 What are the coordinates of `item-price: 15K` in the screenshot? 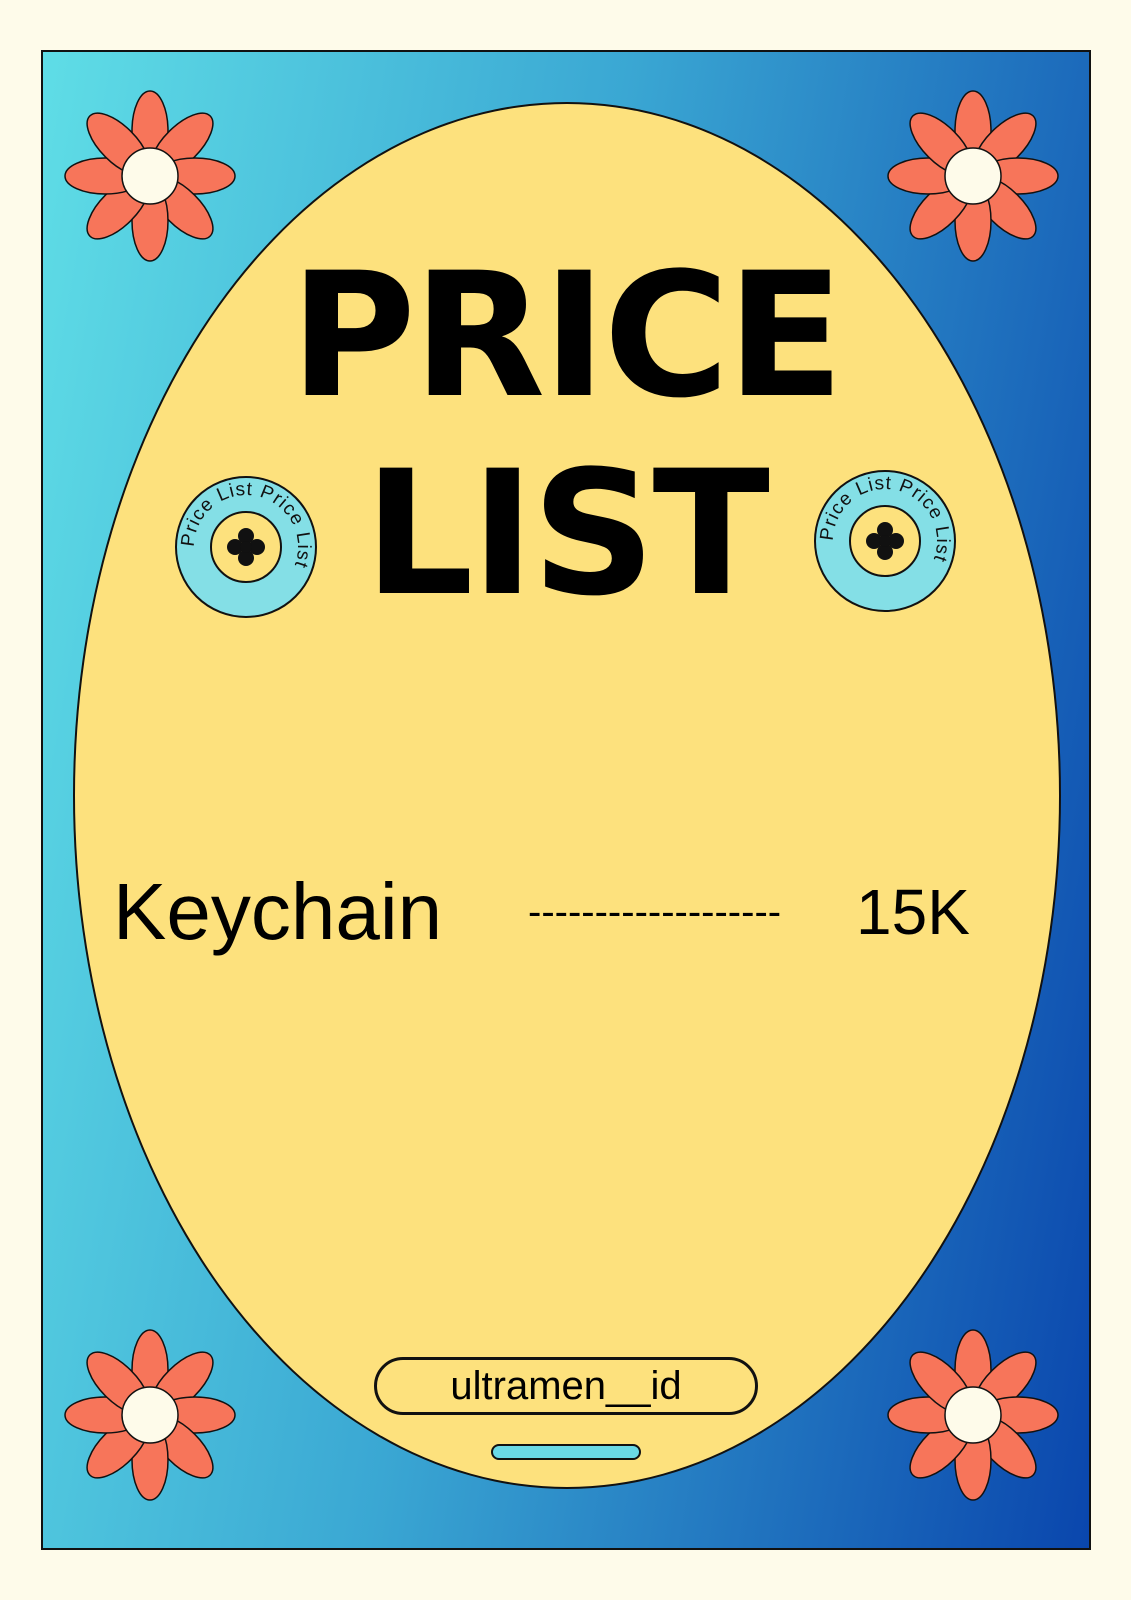 It's located at (913, 912).